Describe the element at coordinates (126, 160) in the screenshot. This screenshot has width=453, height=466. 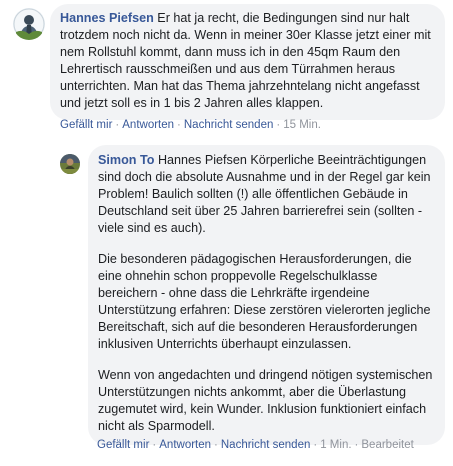
I see `comment-author: Simon To` at that location.